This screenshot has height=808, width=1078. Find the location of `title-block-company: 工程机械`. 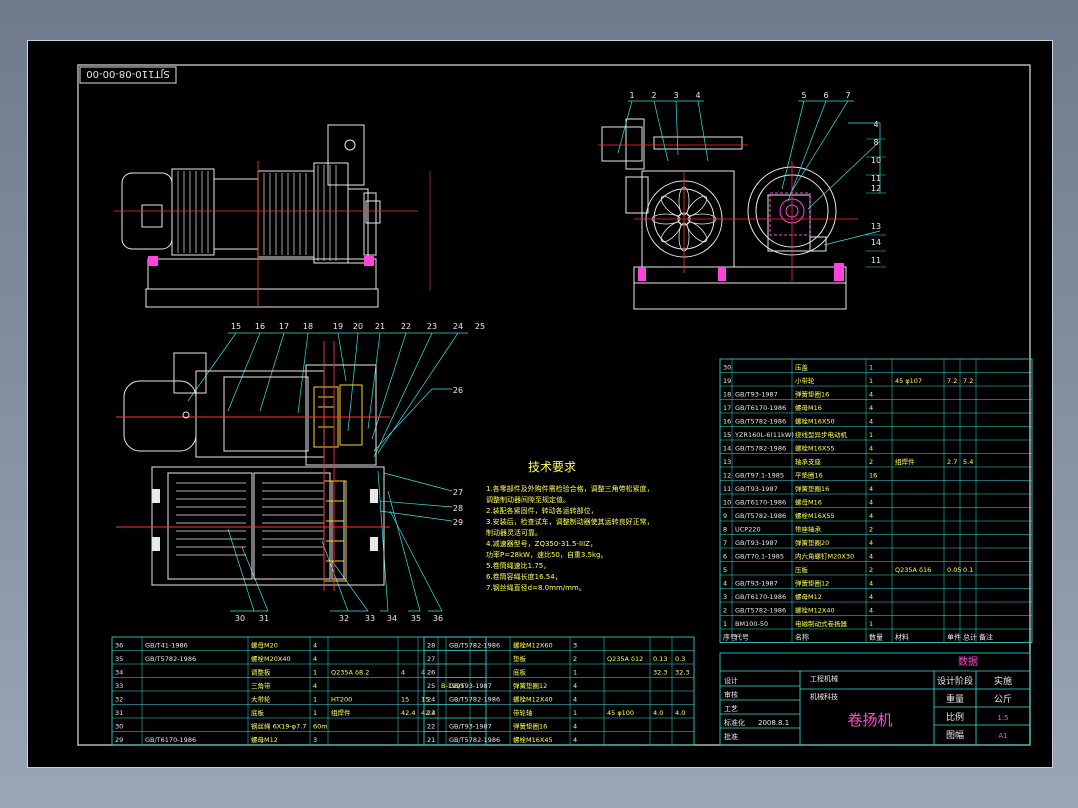

title-block-company: 工程机械 is located at coordinates (824, 678).